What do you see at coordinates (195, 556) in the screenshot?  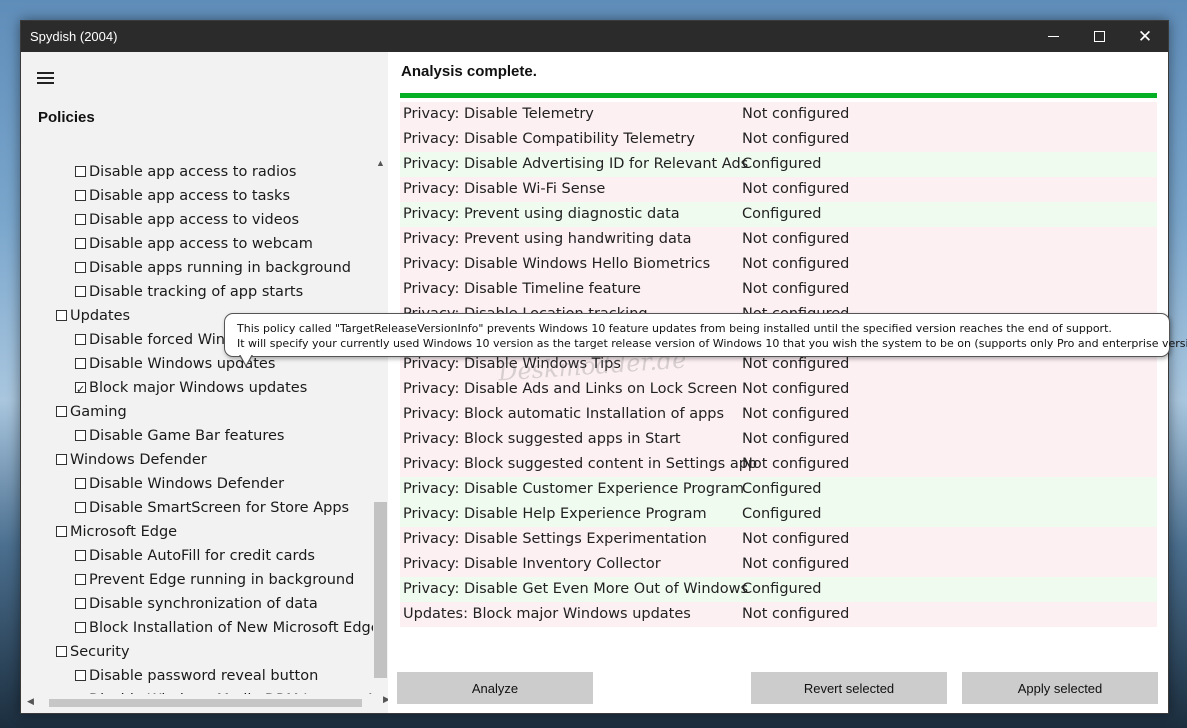 I see `tree-item: Disable AutoFill for credit cards` at bounding box center [195, 556].